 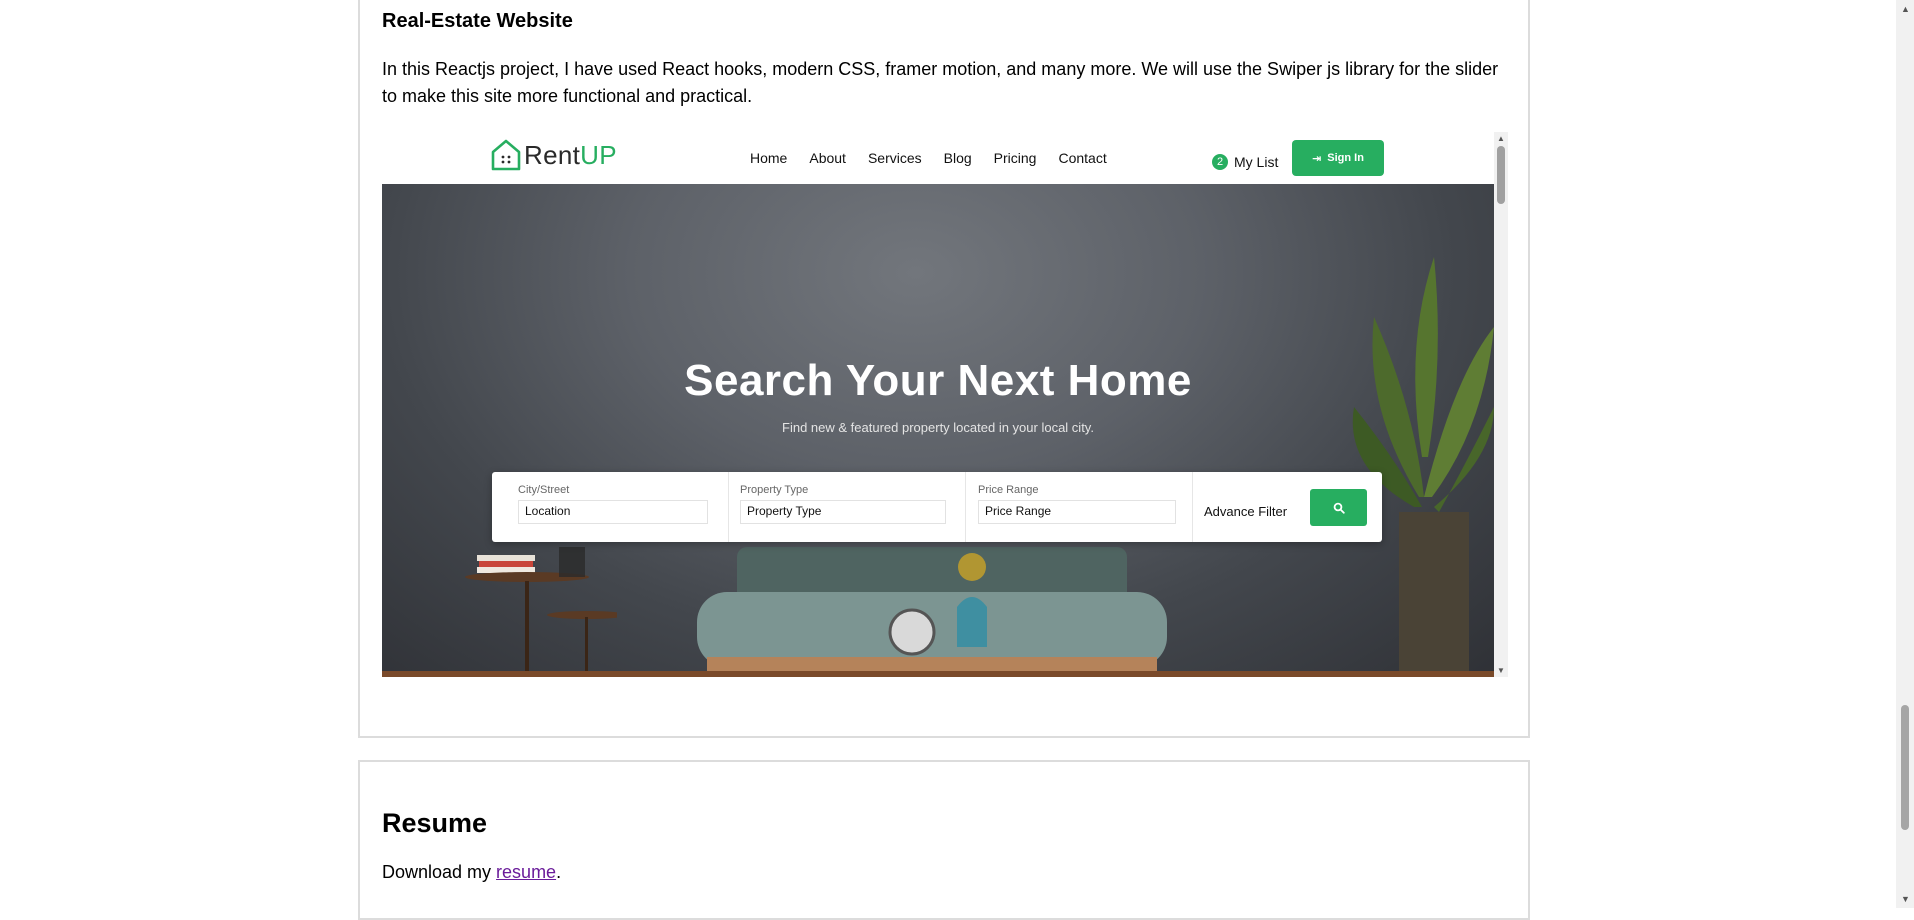 What do you see at coordinates (1905, 9) in the screenshot?
I see `page-scroll-up-icon: ▲` at bounding box center [1905, 9].